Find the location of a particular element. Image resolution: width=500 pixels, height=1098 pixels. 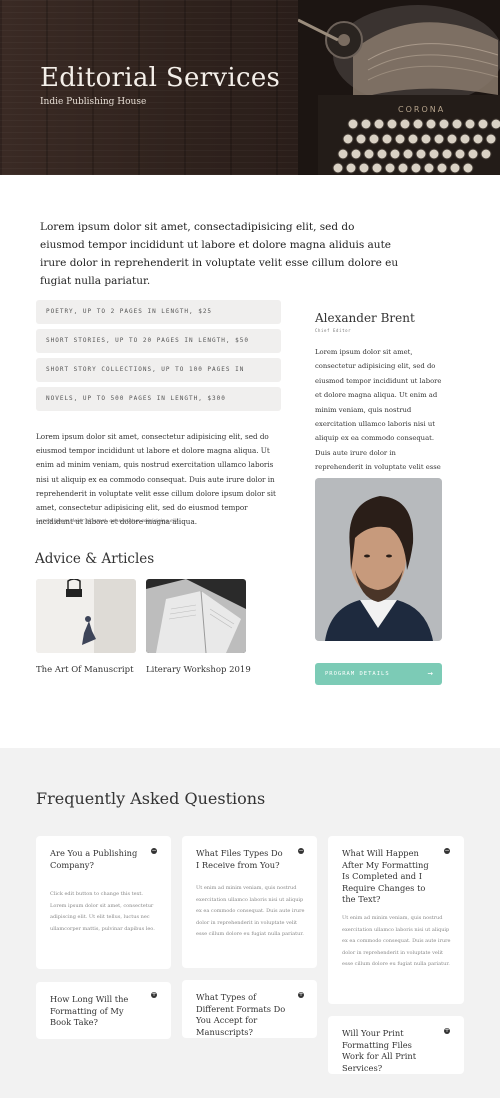

author-photo is located at coordinates (378, 559).